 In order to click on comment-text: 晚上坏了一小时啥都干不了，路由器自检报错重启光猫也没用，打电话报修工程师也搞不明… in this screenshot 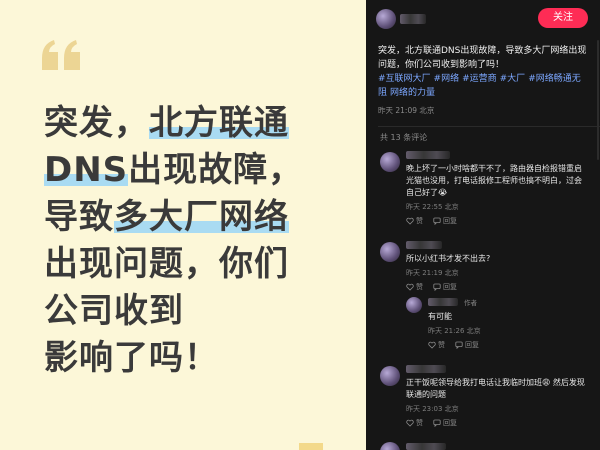, I will do `click(494, 180)`.